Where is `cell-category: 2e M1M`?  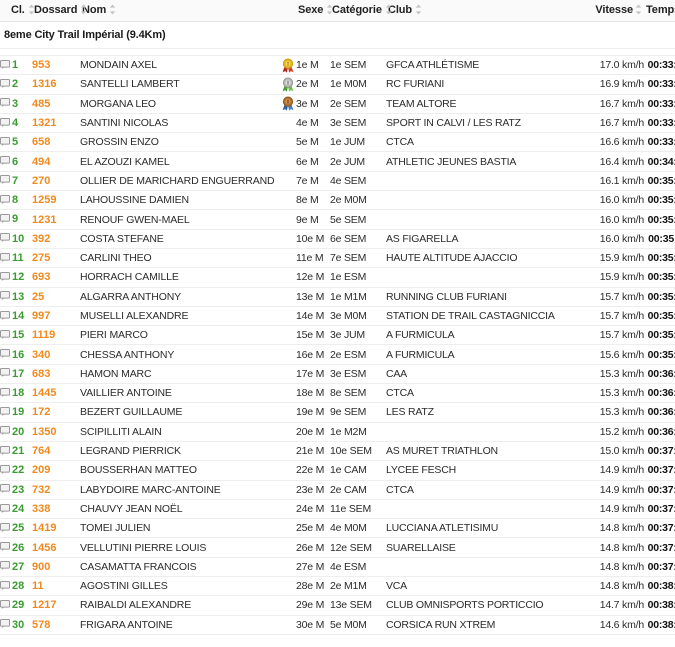
cell-category: 2e M1M is located at coordinates (358, 586).